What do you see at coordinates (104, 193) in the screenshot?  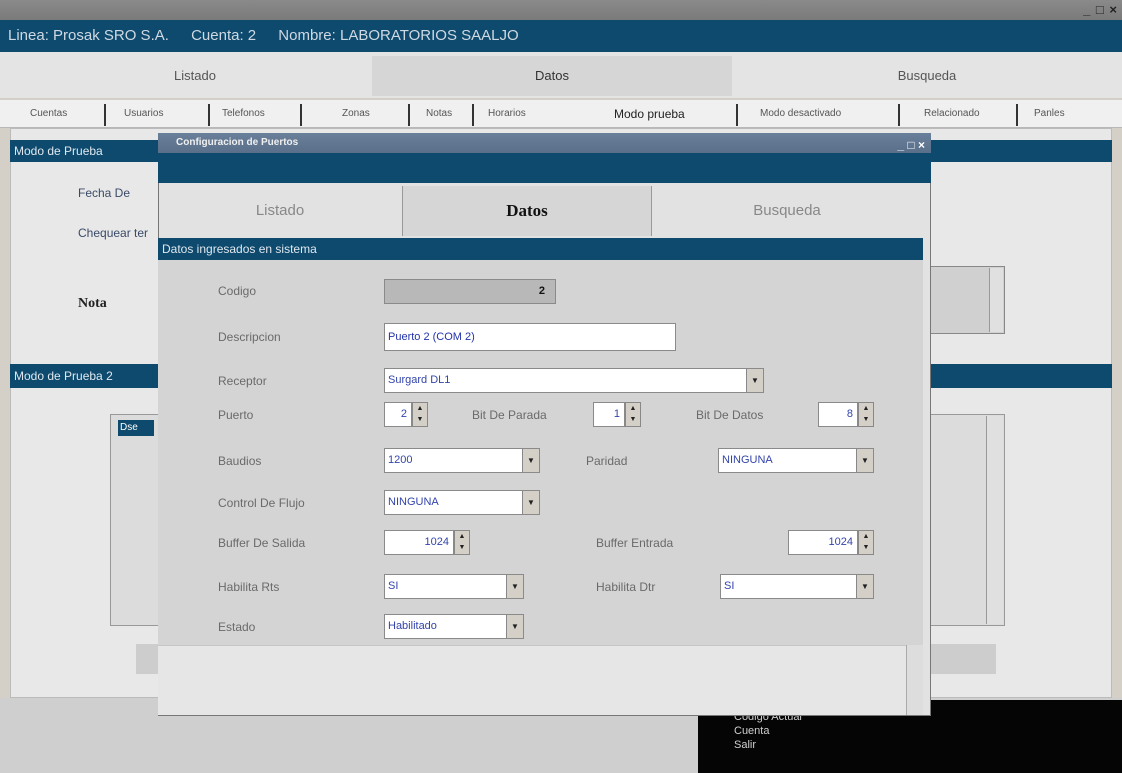 I see `fecha-label: Fecha De` at bounding box center [104, 193].